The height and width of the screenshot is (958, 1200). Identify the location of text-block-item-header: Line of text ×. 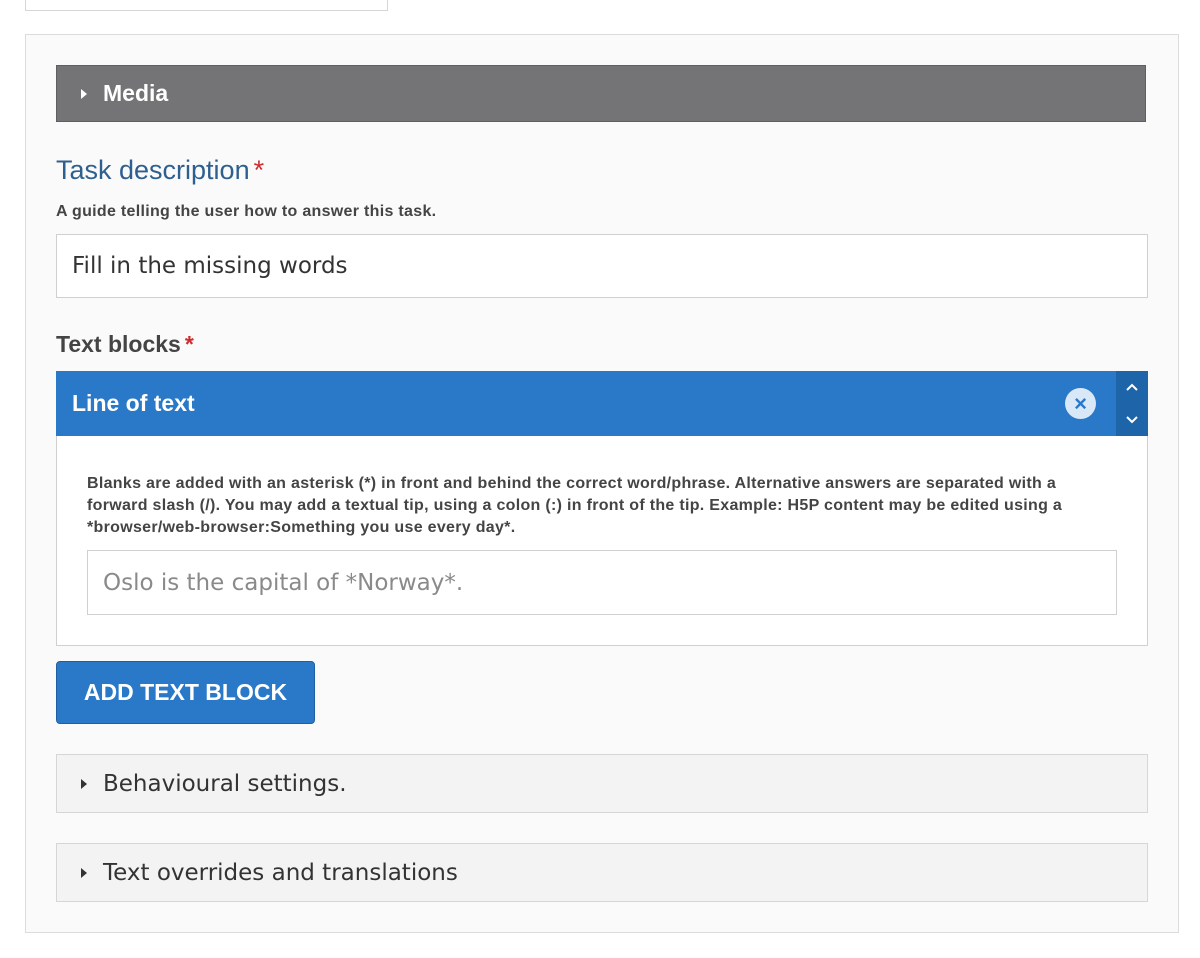
(602, 403).